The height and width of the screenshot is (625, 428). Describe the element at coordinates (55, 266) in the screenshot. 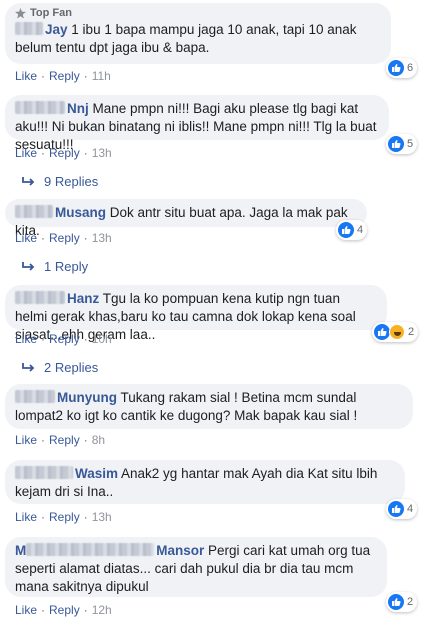

I see `view-replies-link: 1 Reply` at that location.